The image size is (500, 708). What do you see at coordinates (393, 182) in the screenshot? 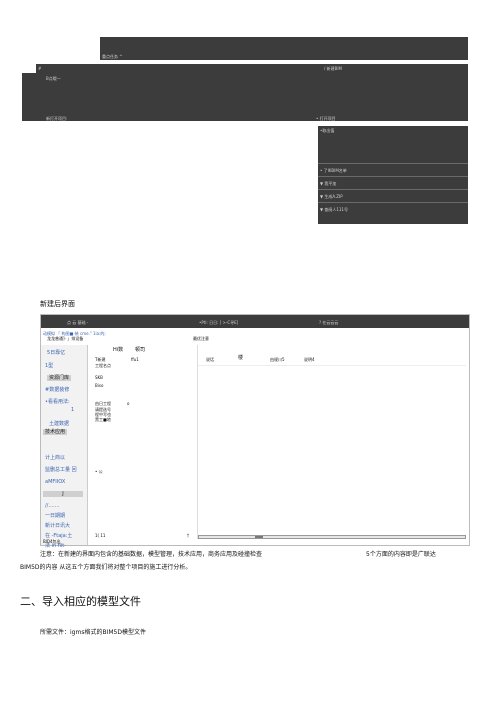
I see `menu-item: ▼ 我平加` at bounding box center [393, 182].